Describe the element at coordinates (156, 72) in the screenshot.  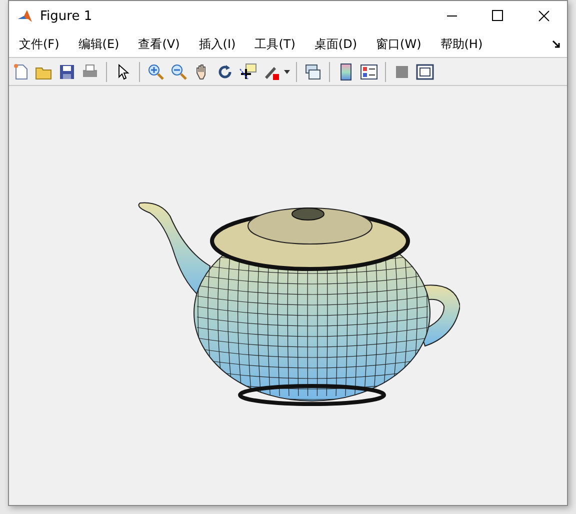
I see `zoom-in-icon` at that location.